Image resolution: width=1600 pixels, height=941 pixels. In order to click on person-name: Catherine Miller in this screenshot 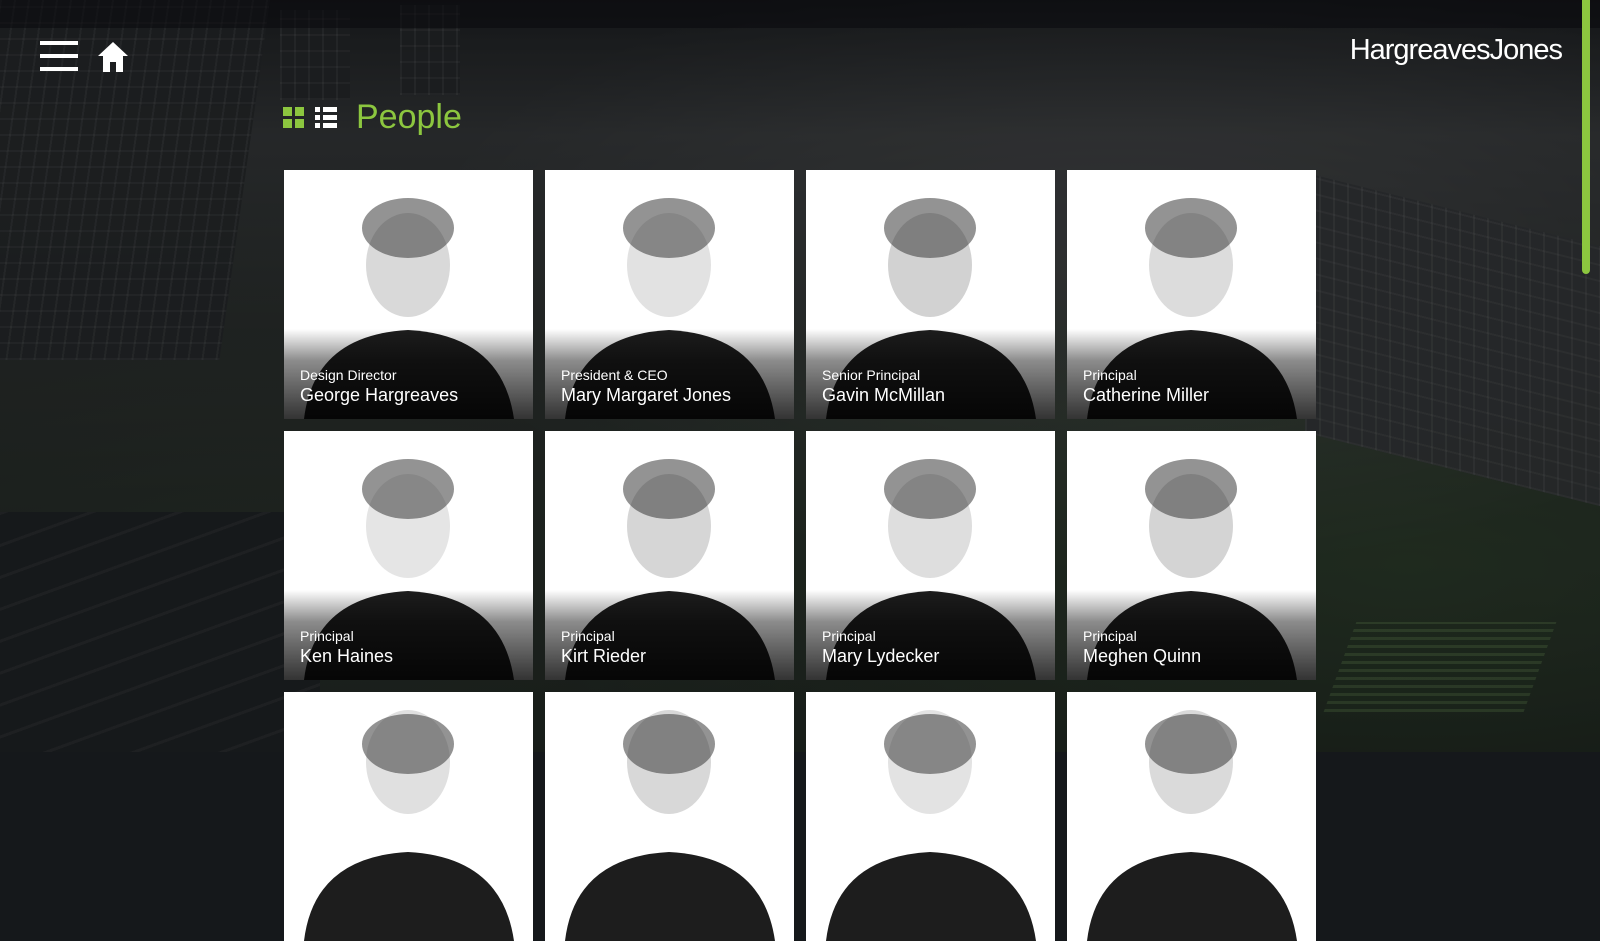, I will do `click(1146, 395)`.